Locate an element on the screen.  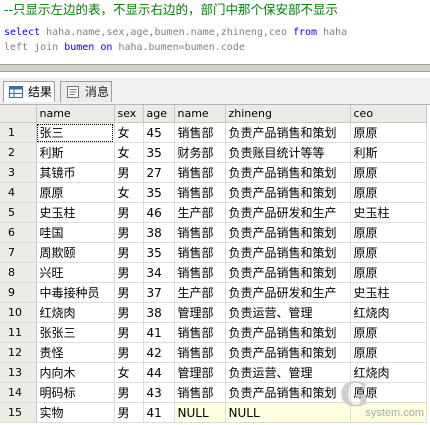
row-number: 15 is located at coordinates (18, 412).